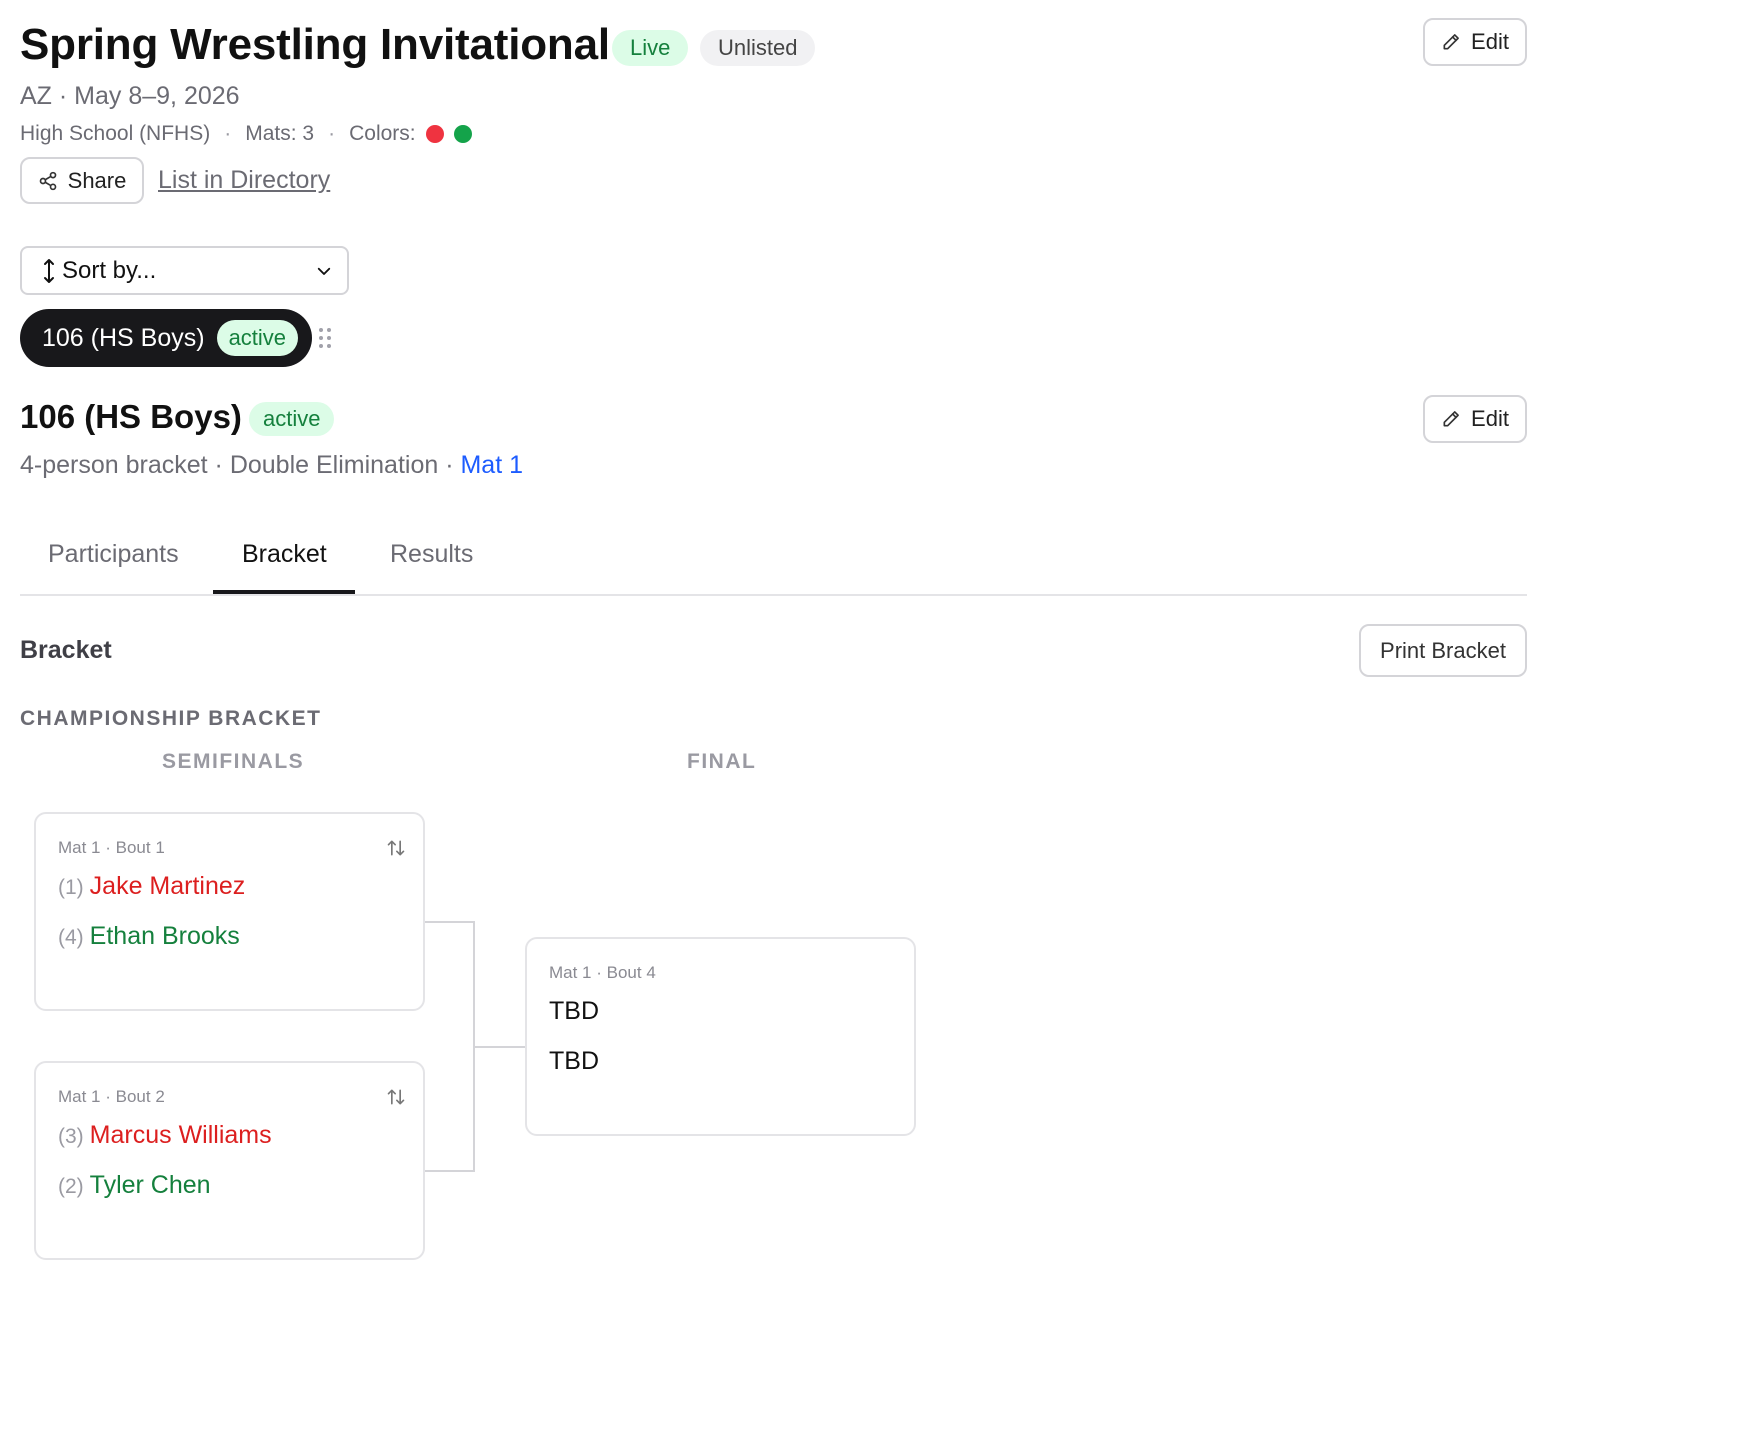  Describe the element at coordinates (171, 718) in the screenshot. I see `championship-bracket-heading: CHAMPIONSHIP BRACKET` at that location.